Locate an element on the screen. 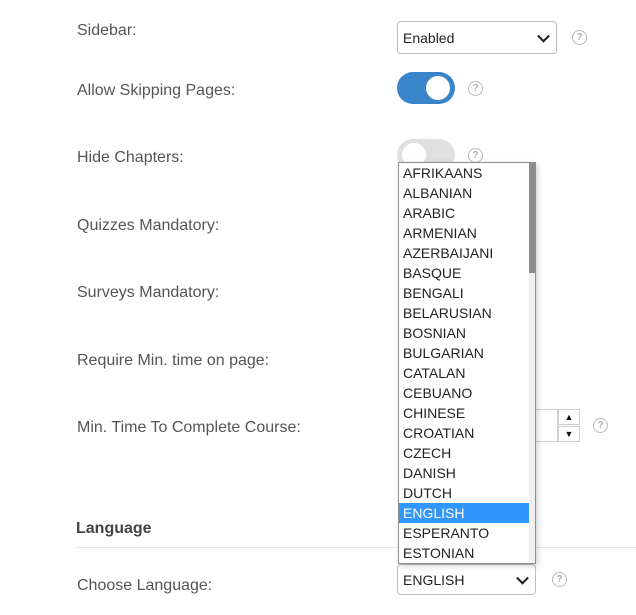  language-option: DANISH is located at coordinates (464, 473).